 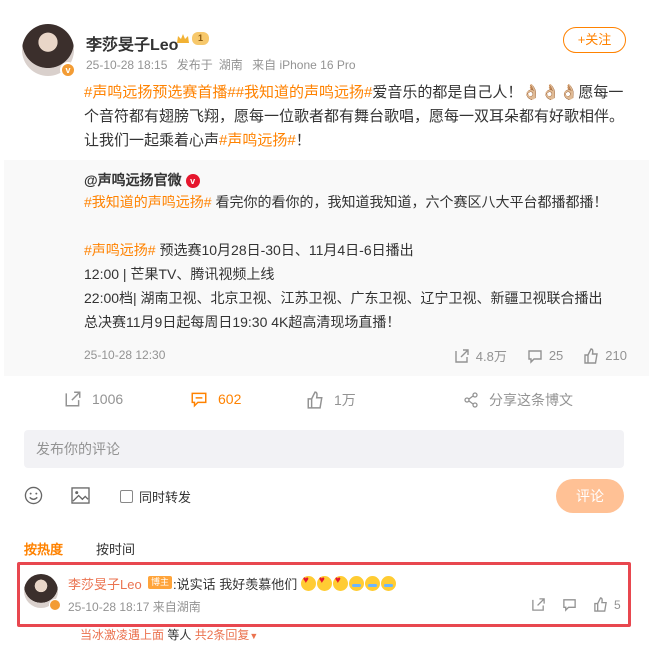 I want to click on share-button: 分享这条博文, so click(x=518, y=400).